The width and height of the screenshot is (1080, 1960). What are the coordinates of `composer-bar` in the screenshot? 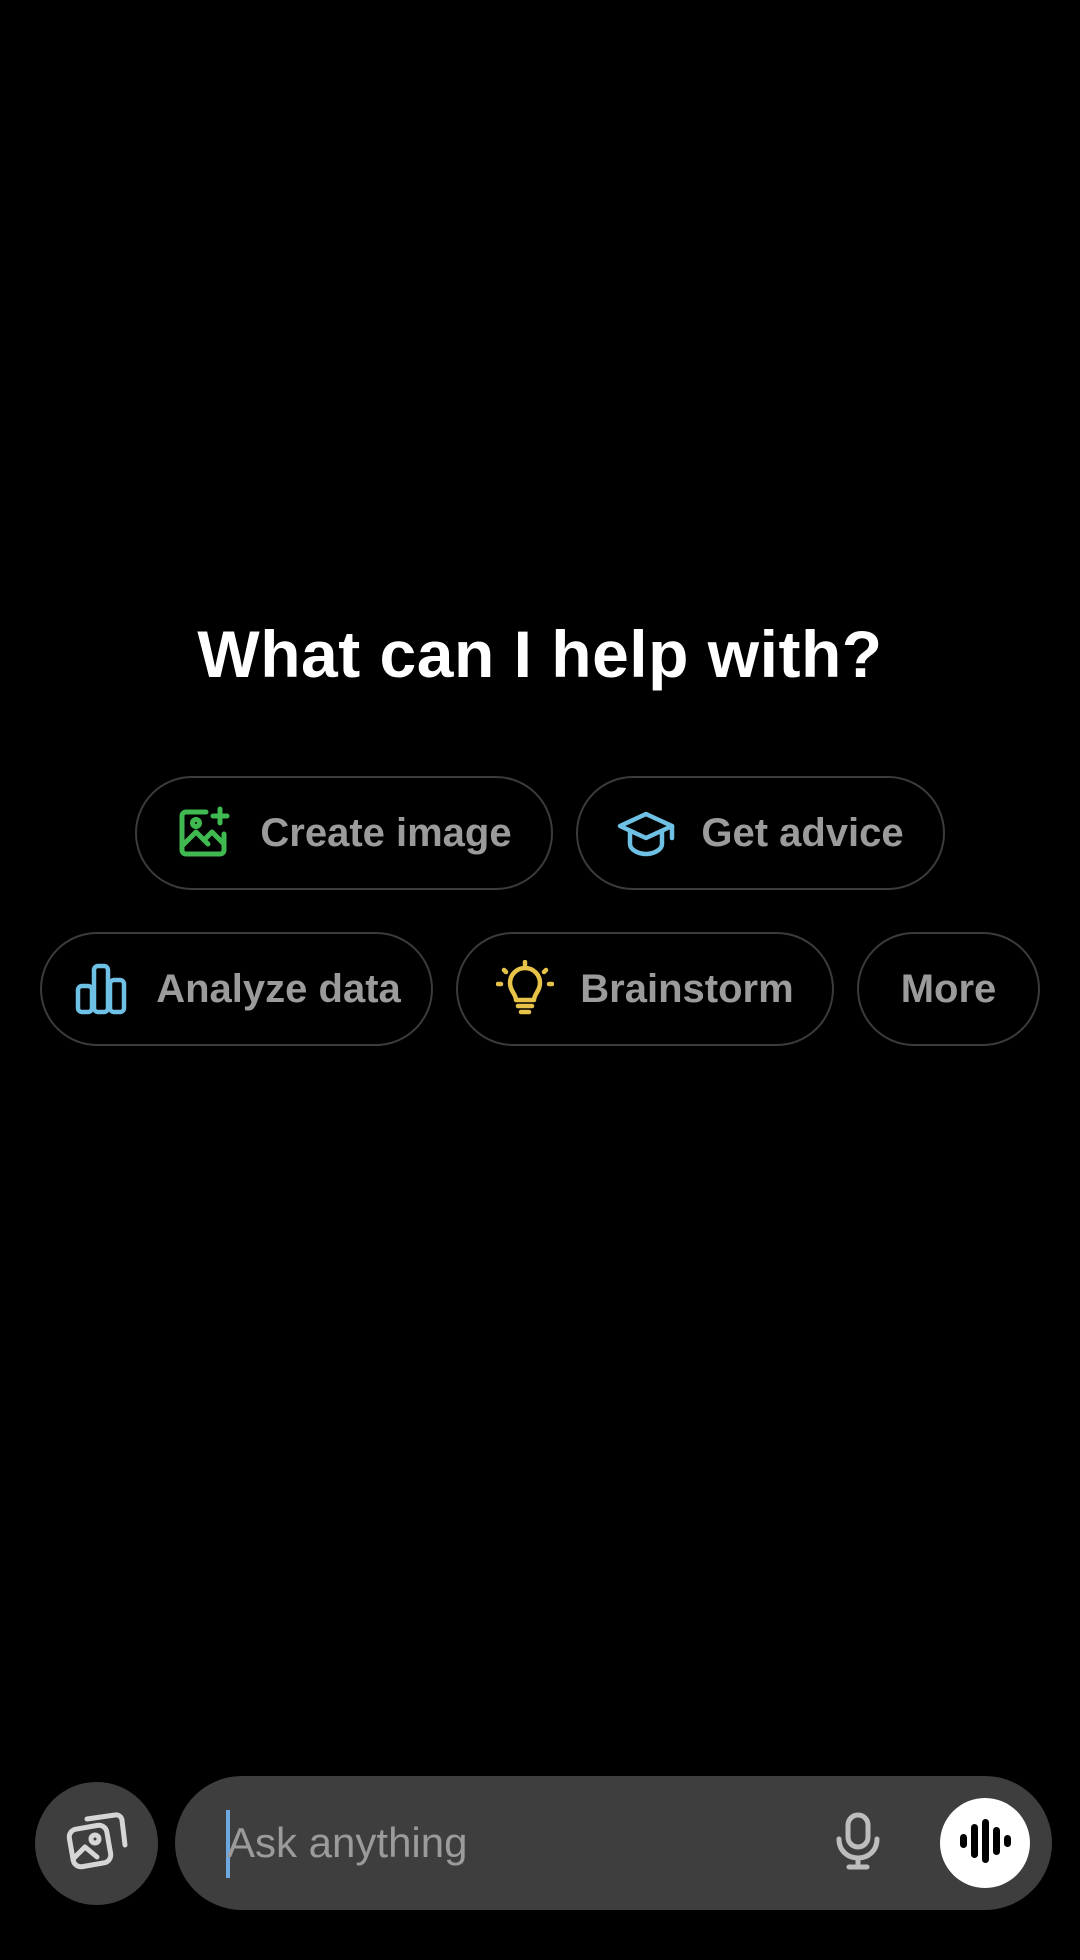 It's located at (613, 1843).